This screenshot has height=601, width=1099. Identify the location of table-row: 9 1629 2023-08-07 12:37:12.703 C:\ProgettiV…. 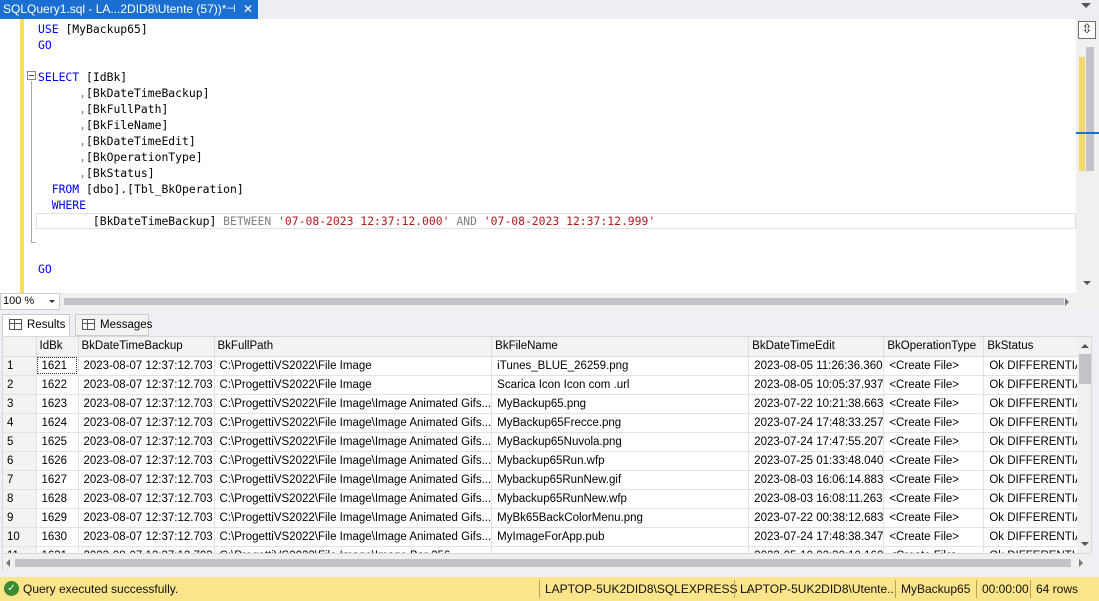
(544, 518).